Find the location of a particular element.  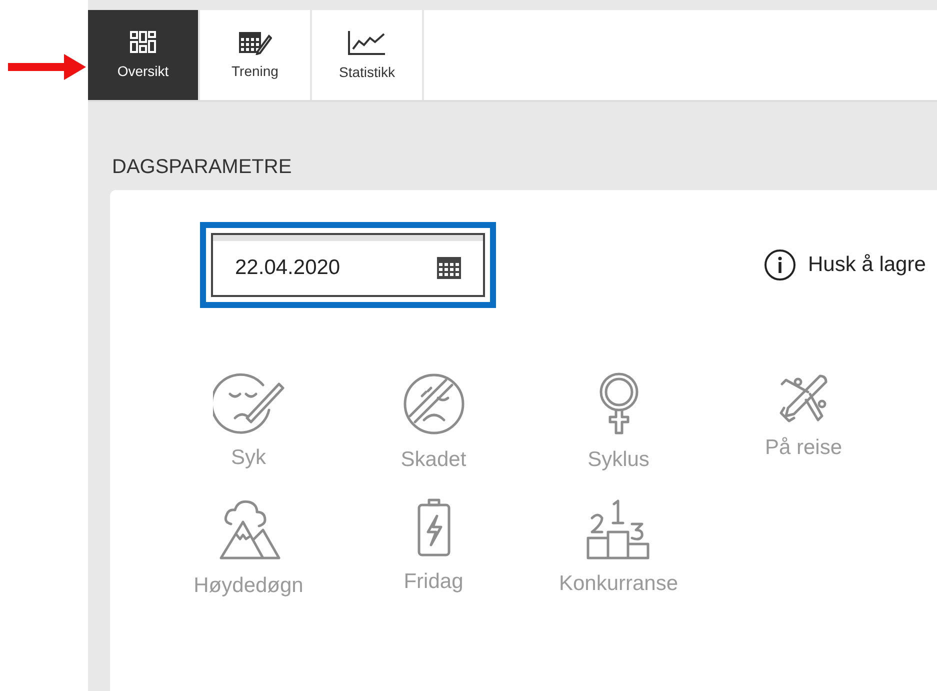

parameter-option: Høydedøgn is located at coordinates (248, 548).